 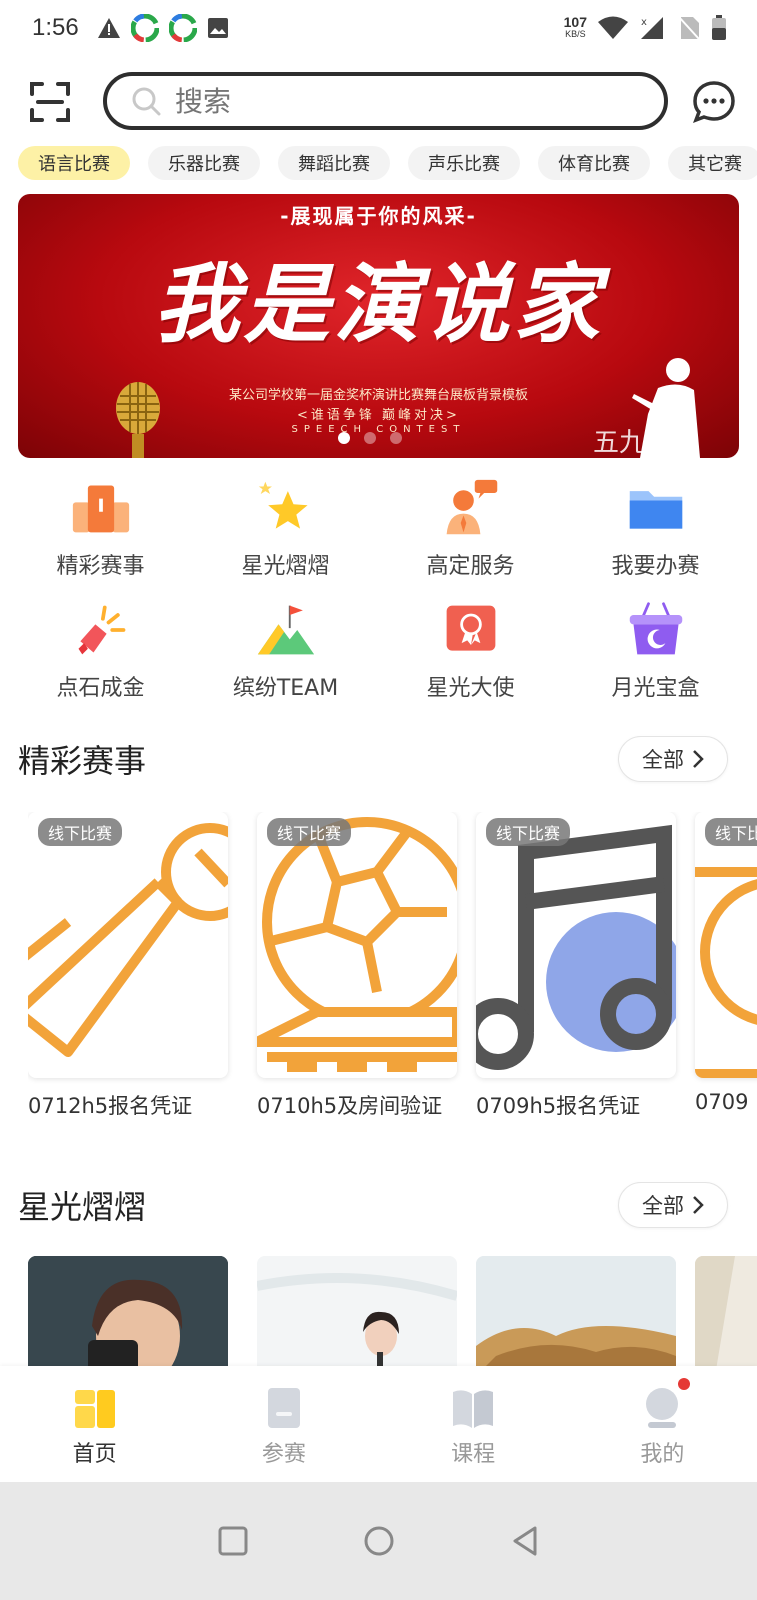 I want to click on battery-icon, so click(x=719, y=27).